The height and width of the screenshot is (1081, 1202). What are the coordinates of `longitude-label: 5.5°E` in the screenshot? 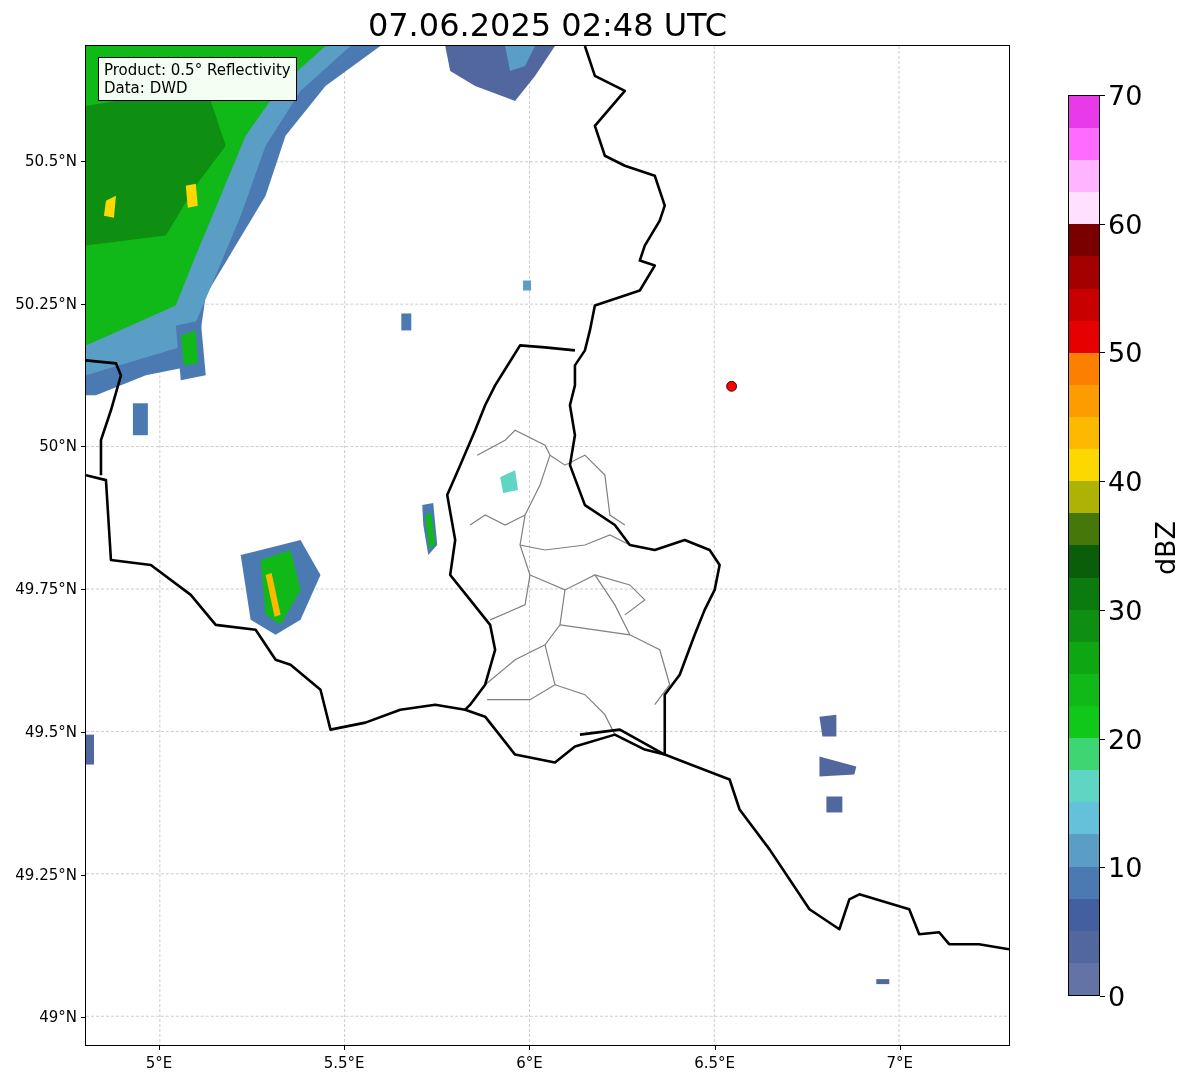 It's located at (344, 1063).